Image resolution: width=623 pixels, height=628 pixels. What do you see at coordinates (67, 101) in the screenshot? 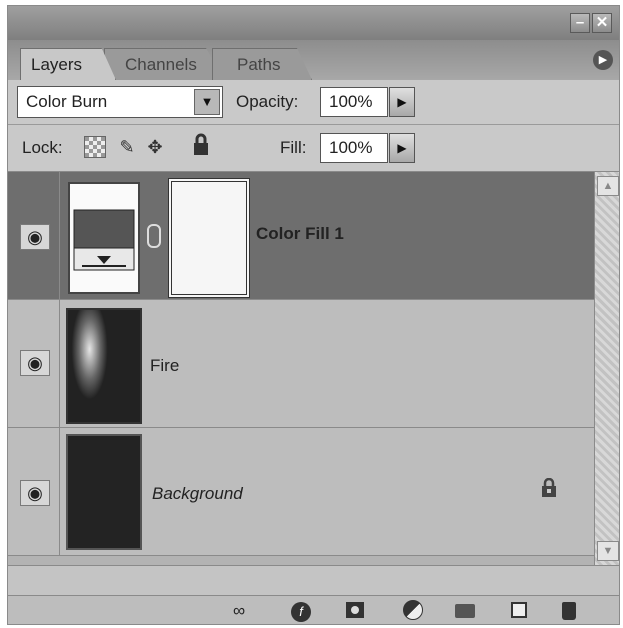
I see `blend-mode-value: Color Burn` at bounding box center [67, 101].